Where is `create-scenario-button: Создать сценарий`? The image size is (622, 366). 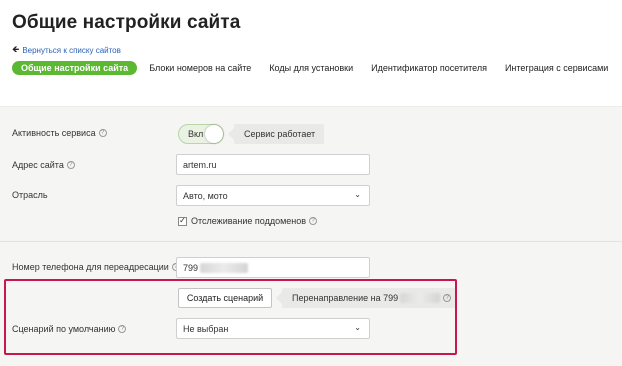 create-scenario-button: Создать сценарий is located at coordinates (225, 298).